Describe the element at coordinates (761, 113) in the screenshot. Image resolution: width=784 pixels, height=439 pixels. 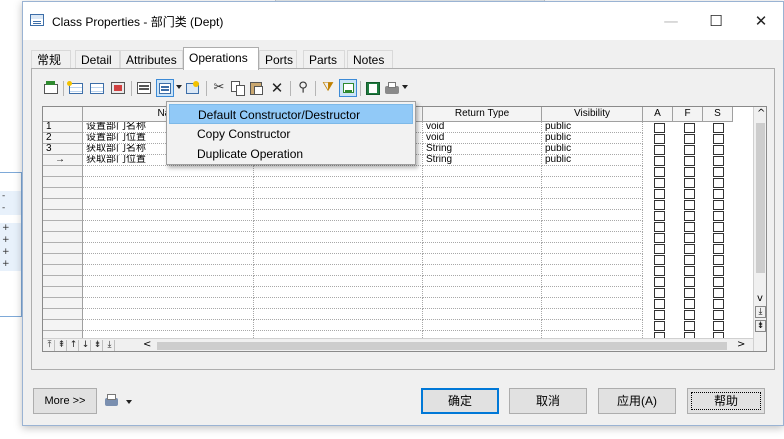
I see `scroll-up-icon: ^` at that location.